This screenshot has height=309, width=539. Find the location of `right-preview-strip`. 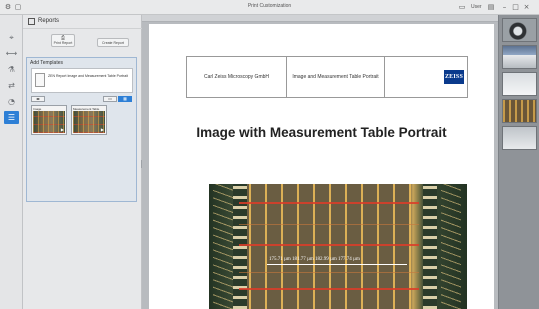

right-preview-strip is located at coordinates (518, 162).